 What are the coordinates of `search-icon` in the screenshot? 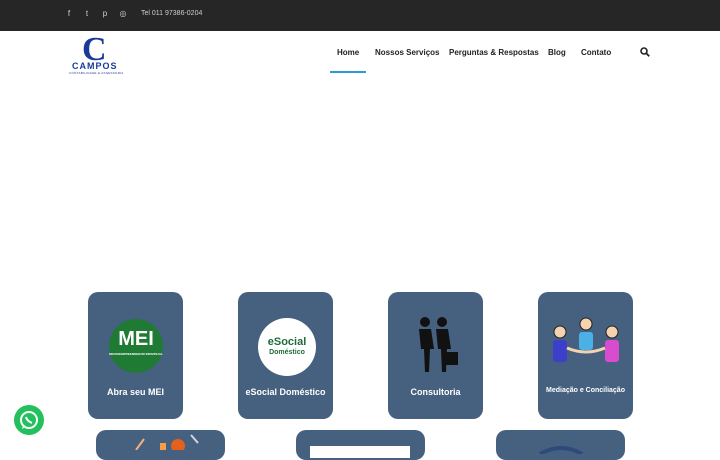 It's located at (645, 52).